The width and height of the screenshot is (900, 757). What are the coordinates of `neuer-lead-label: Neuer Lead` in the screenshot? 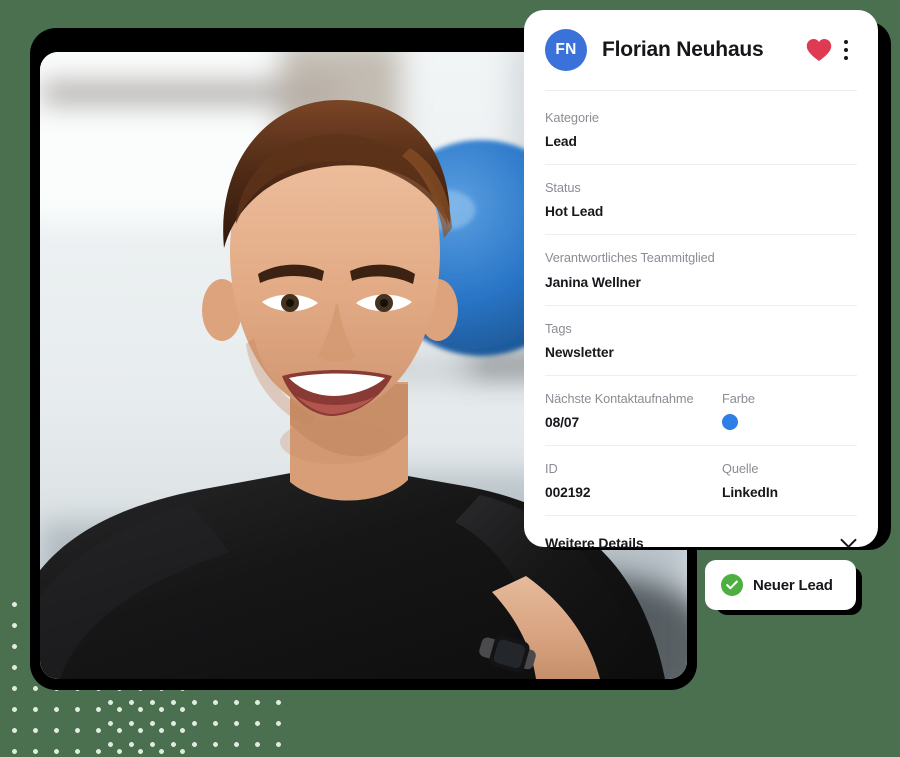 It's located at (793, 585).